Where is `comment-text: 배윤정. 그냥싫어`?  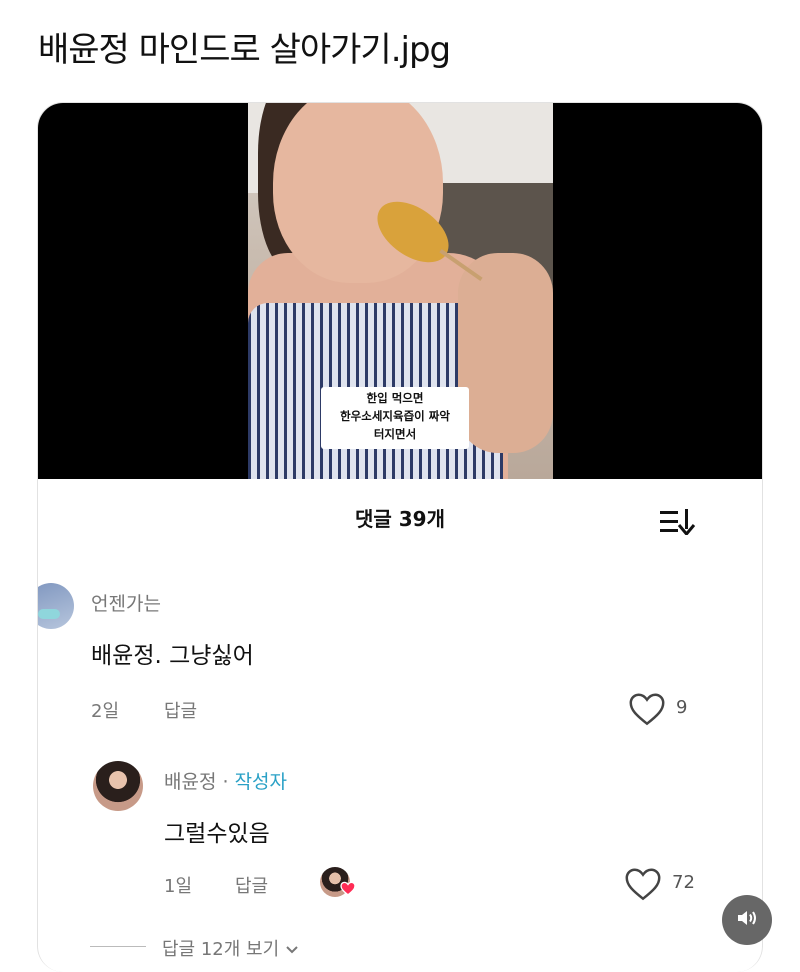
comment-text: 배윤정. 그냥싫어 is located at coordinates (172, 656).